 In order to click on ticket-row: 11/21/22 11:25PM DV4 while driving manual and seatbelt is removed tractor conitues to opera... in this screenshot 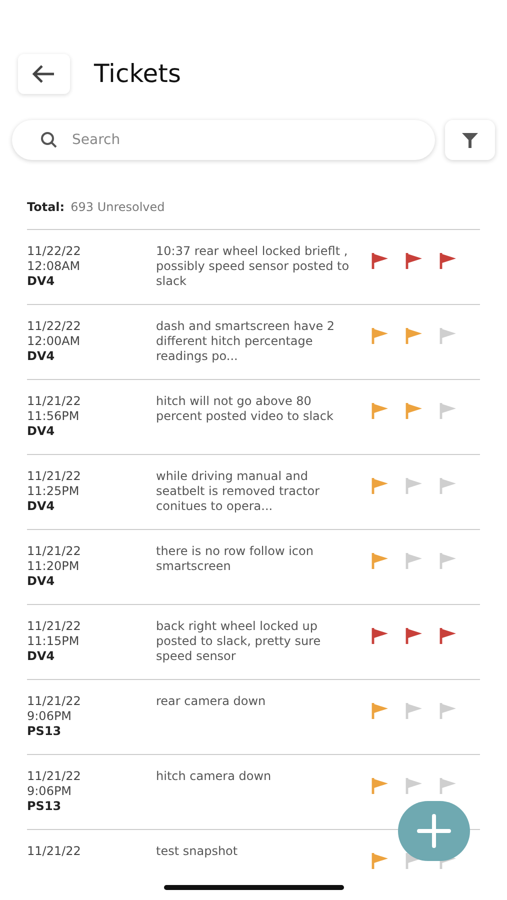, I will do `click(253, 492)`.